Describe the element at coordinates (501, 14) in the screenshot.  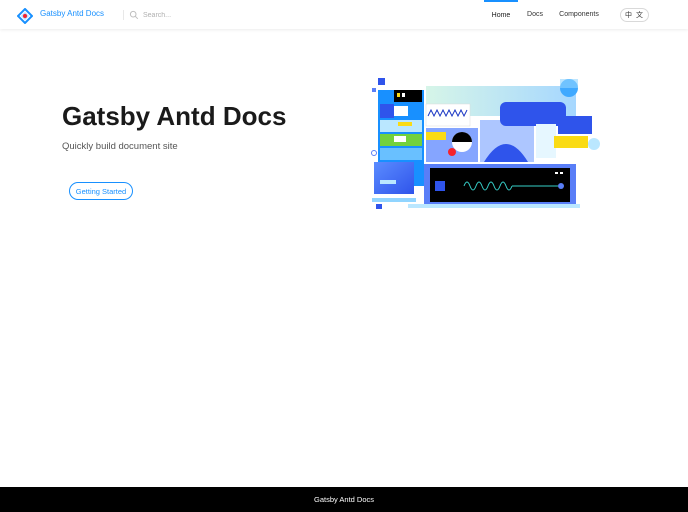
I see `nav-home: Home` at that location.